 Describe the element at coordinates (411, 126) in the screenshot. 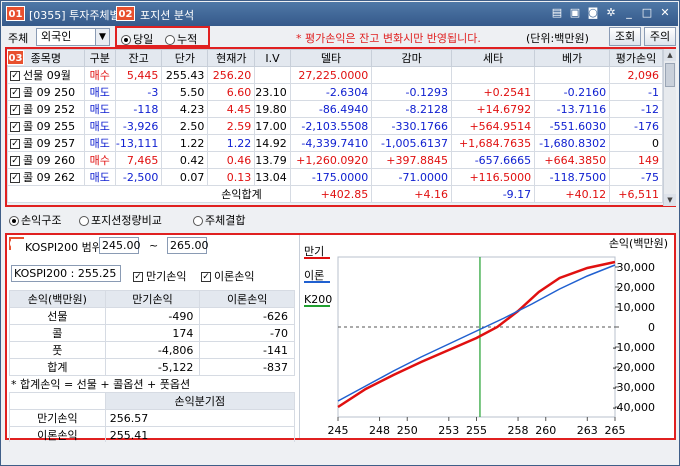

I see `cell-gamma: -330.1766` at that location.